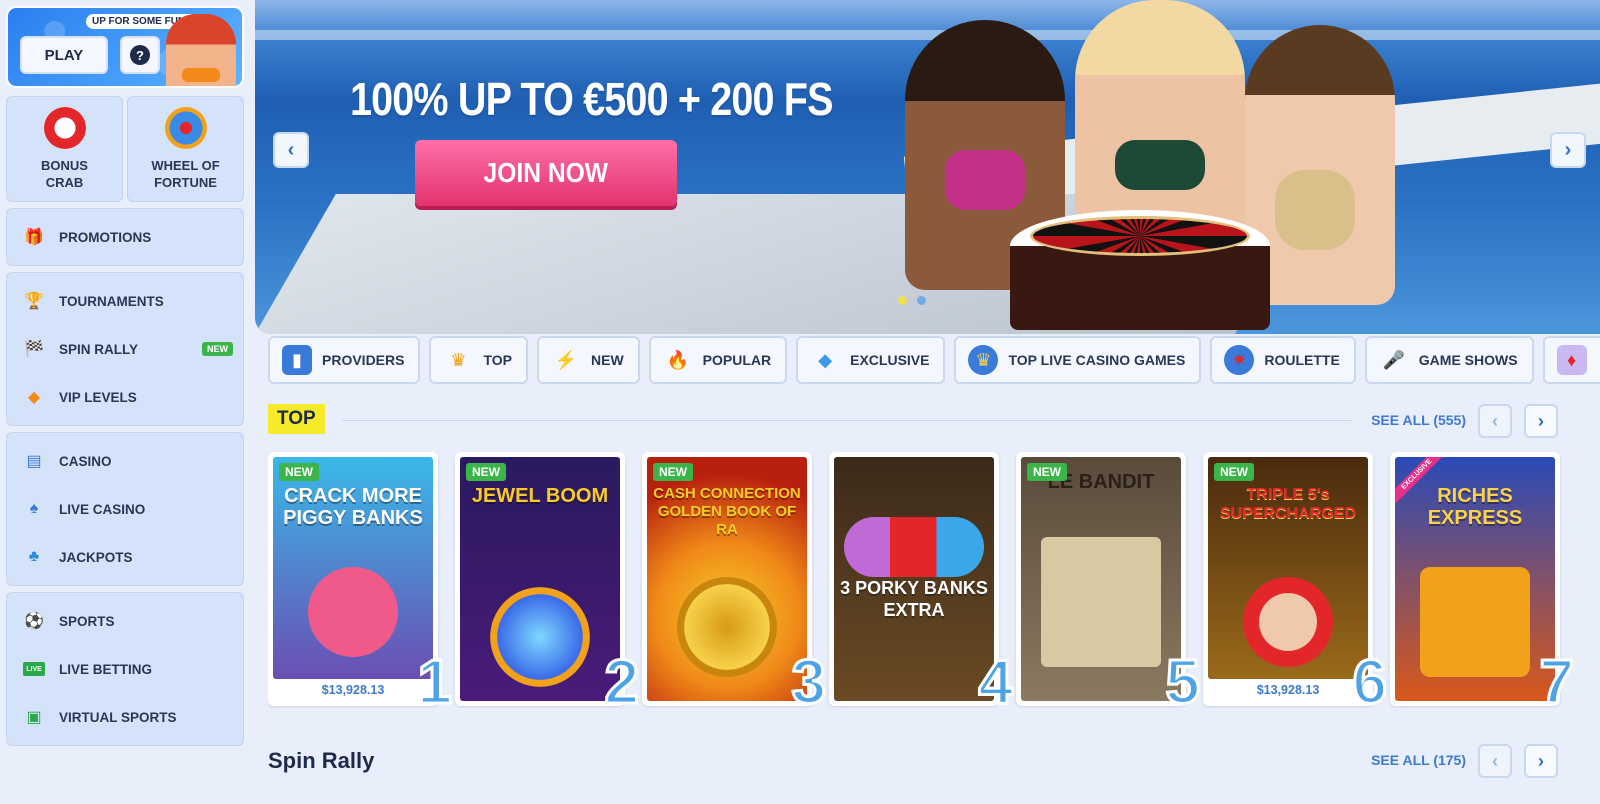 The width and height of the screenshot is (1600, 804). What do you see at coordinates (344, 360) in the screenshot?
I see `category-providers: ▮ PROVIDERS` at bounding box center [344, 360].